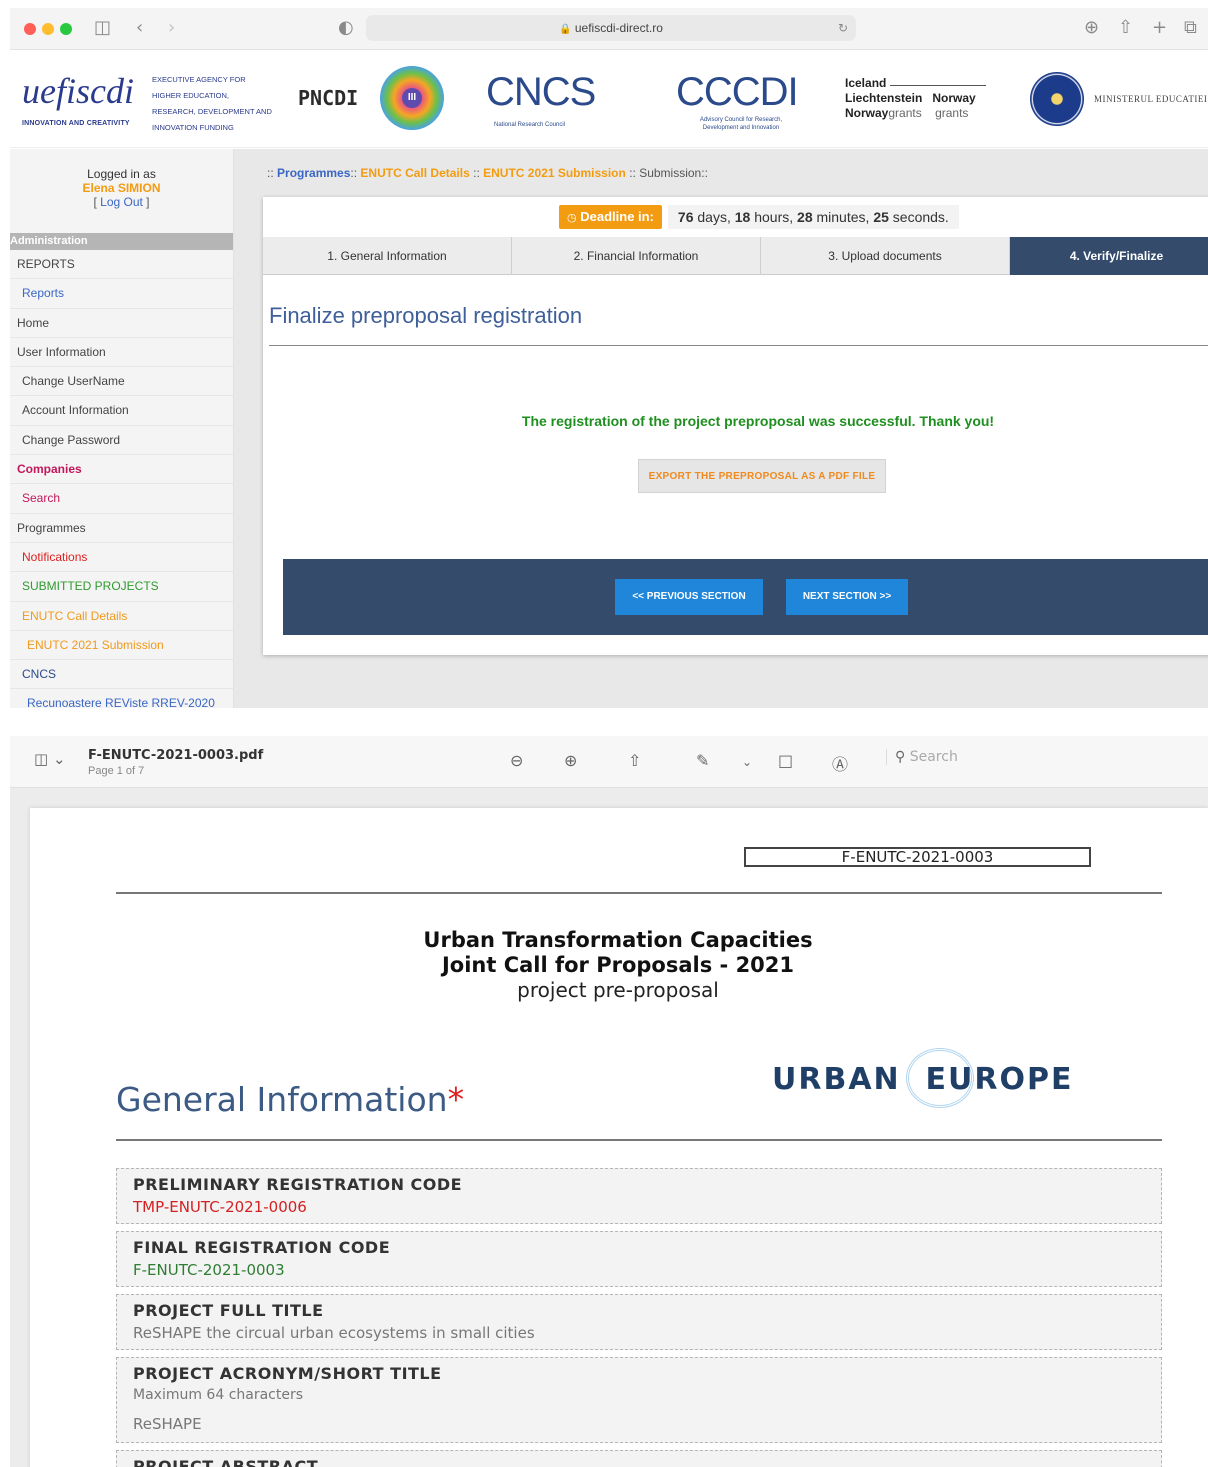 Image resolution: width=1208 pixels, height=1467 pixels. Describe the element at coordinates (917, 857) in the screenshot. I see `registration-code-box: F-ENUTC-2021-0003` at that location.